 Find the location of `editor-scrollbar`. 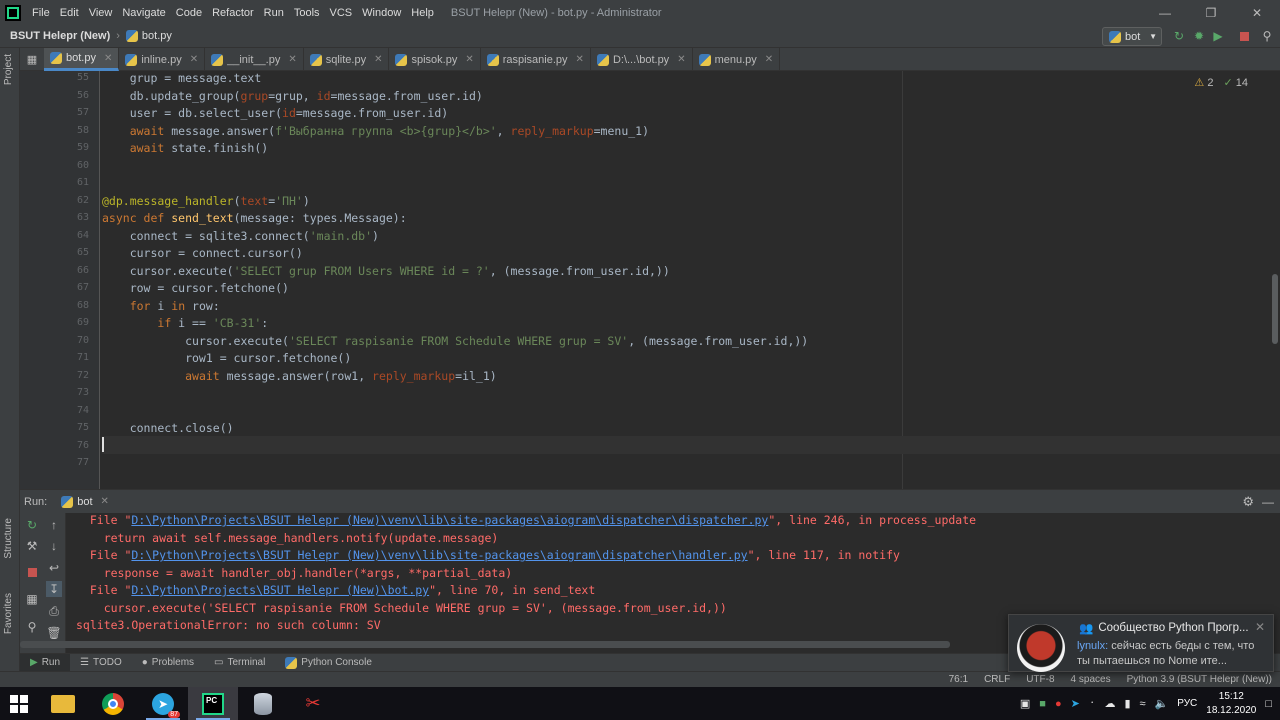

editor-scrollbar is located at coordinates (1275, 309).